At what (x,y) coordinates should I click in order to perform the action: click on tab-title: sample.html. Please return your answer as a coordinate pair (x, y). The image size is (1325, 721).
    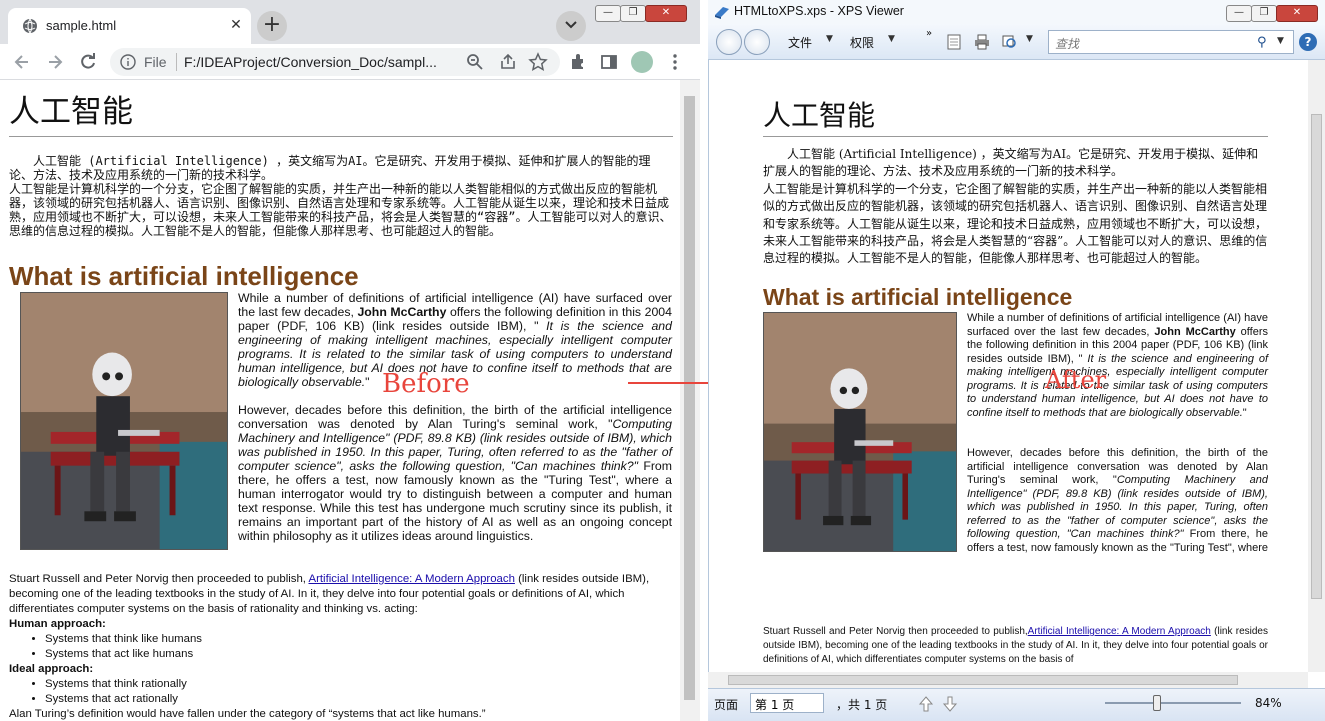
    Looking at the image, I should click on (81, 25).